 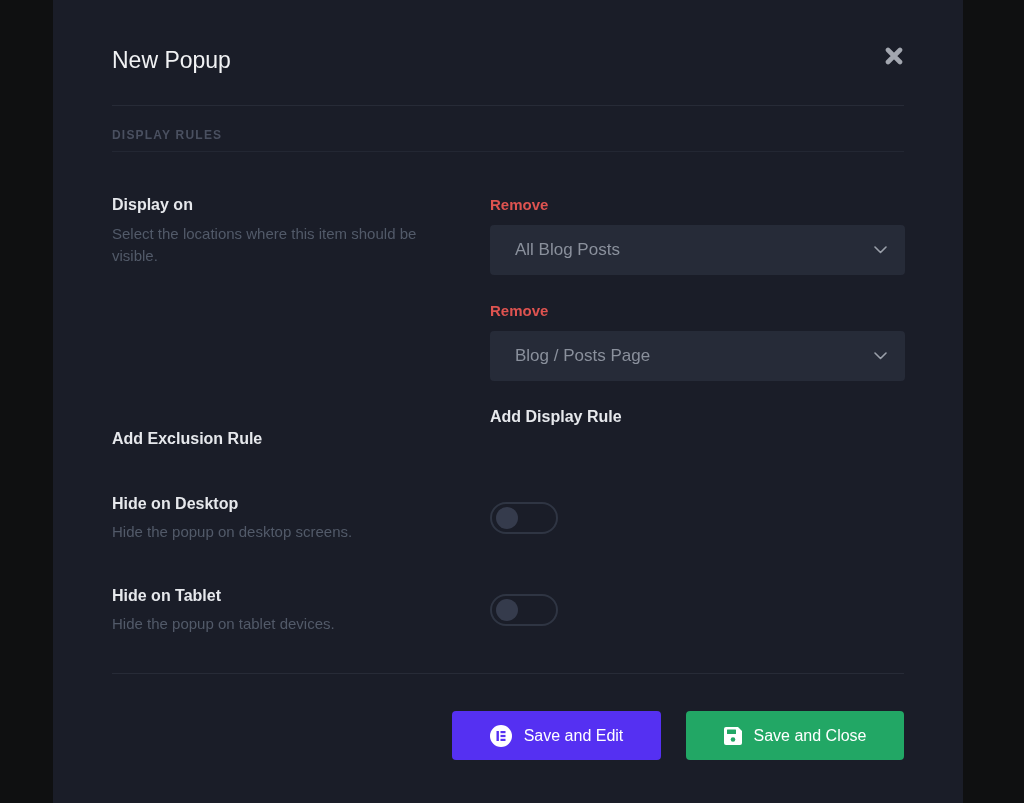 I want to click on field-label: Hide on Desktop, so click(x=176, y=504).